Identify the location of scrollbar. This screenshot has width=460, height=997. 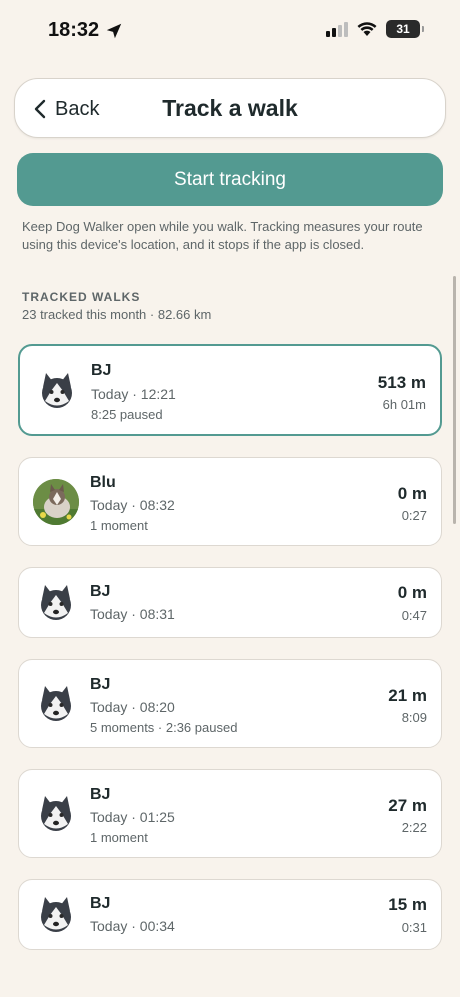
(454, 400).